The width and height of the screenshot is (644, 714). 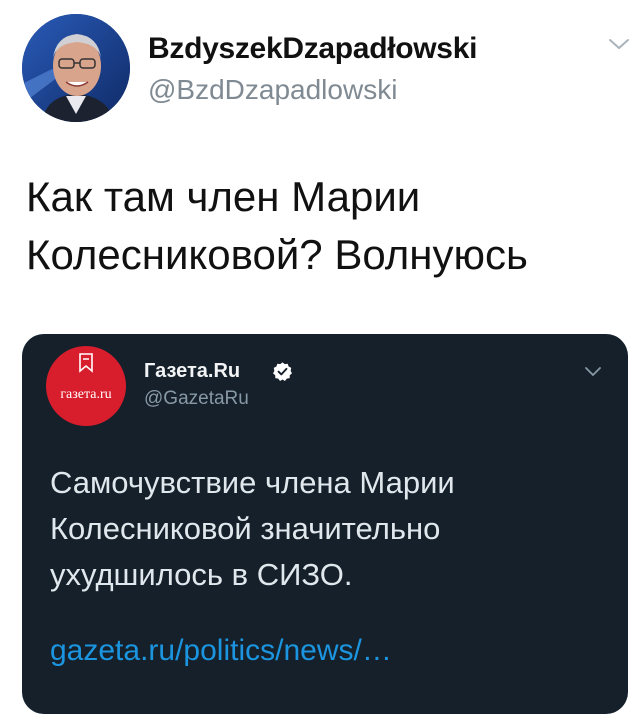 I want to click on gazeta-logo: газета.ru, so click(x=86, y=394).